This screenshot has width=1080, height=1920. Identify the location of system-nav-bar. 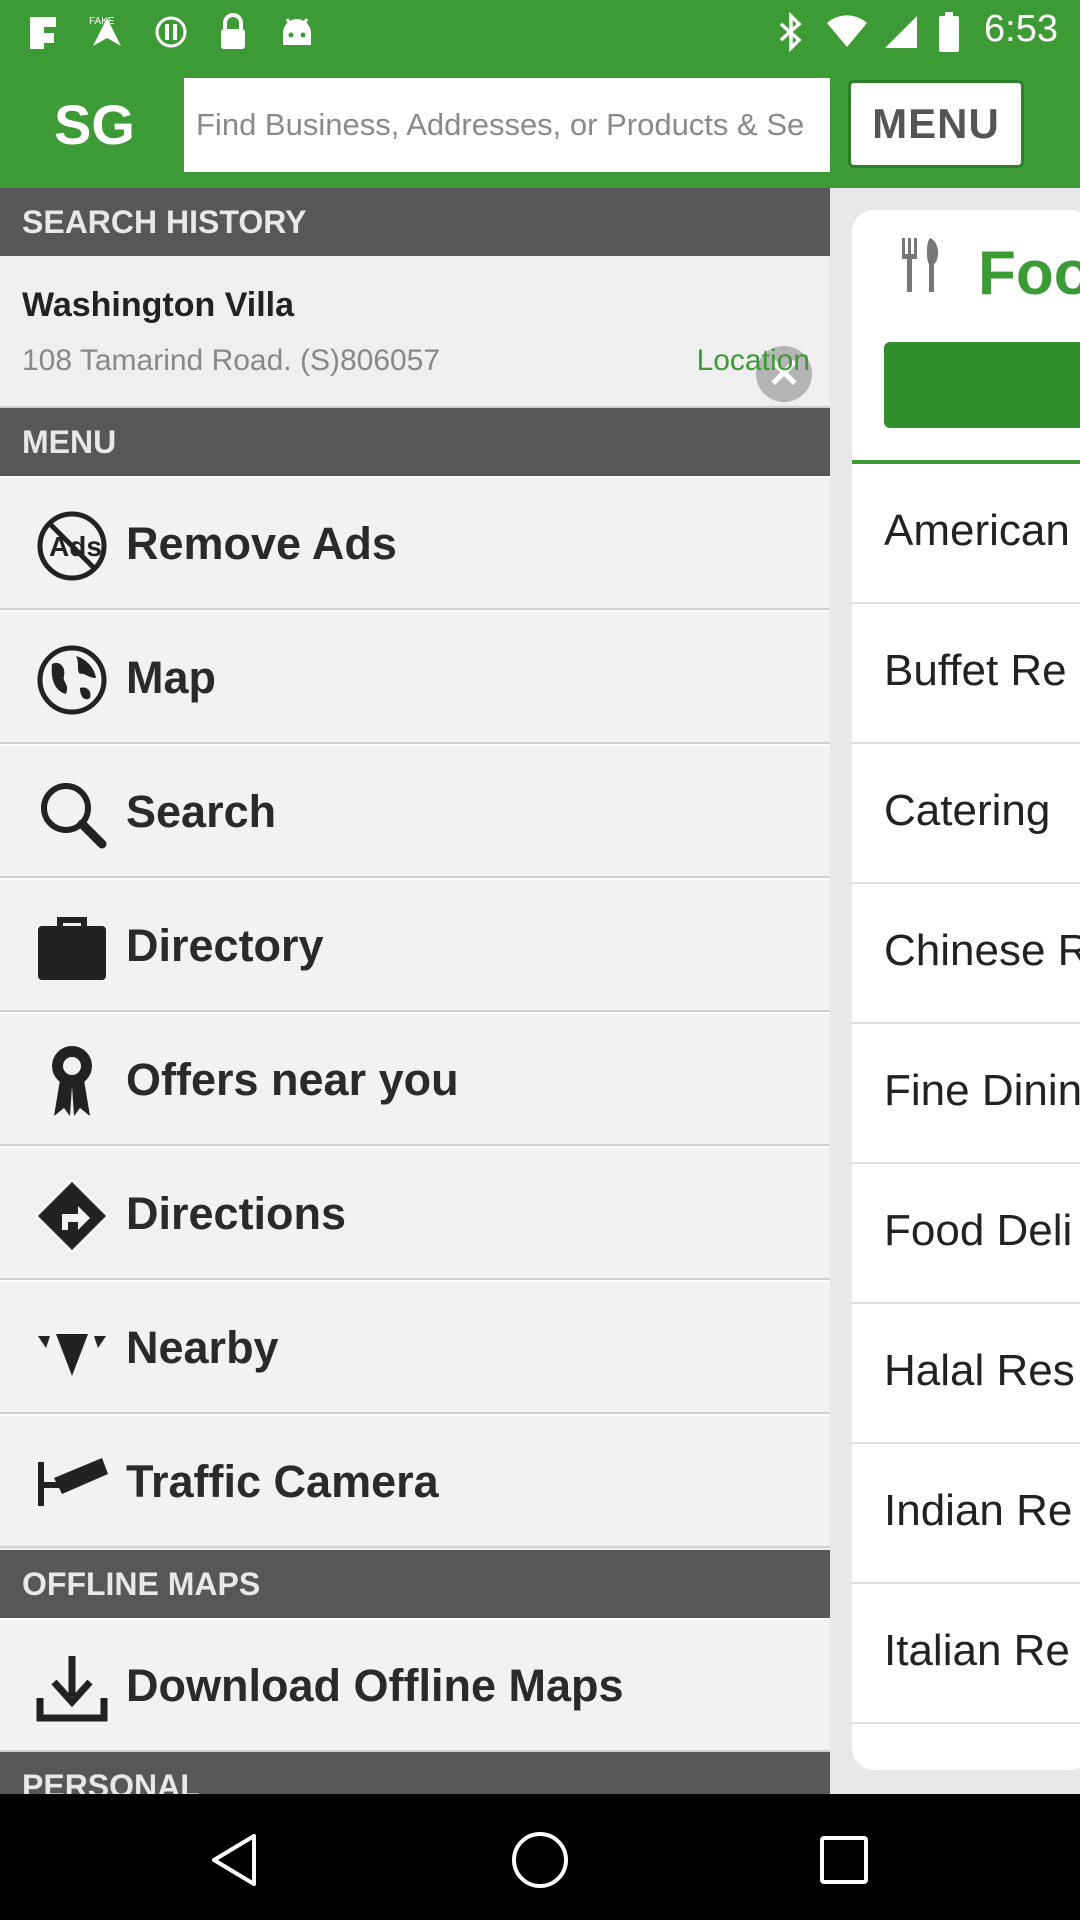
(540, 1857).